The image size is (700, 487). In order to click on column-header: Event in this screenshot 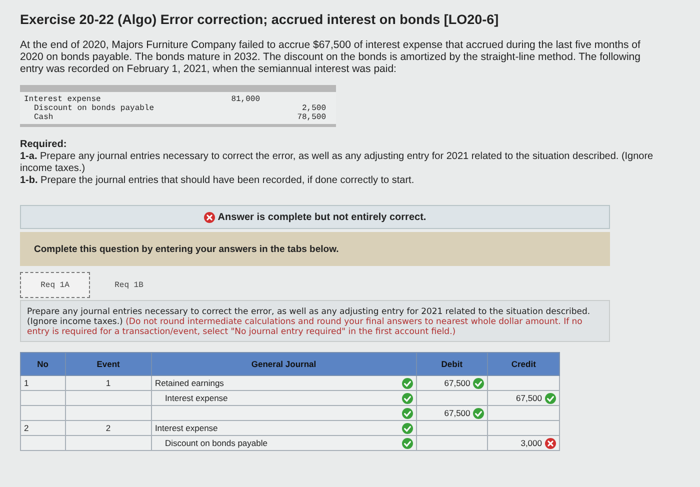, I will do `click(108, 364)`.